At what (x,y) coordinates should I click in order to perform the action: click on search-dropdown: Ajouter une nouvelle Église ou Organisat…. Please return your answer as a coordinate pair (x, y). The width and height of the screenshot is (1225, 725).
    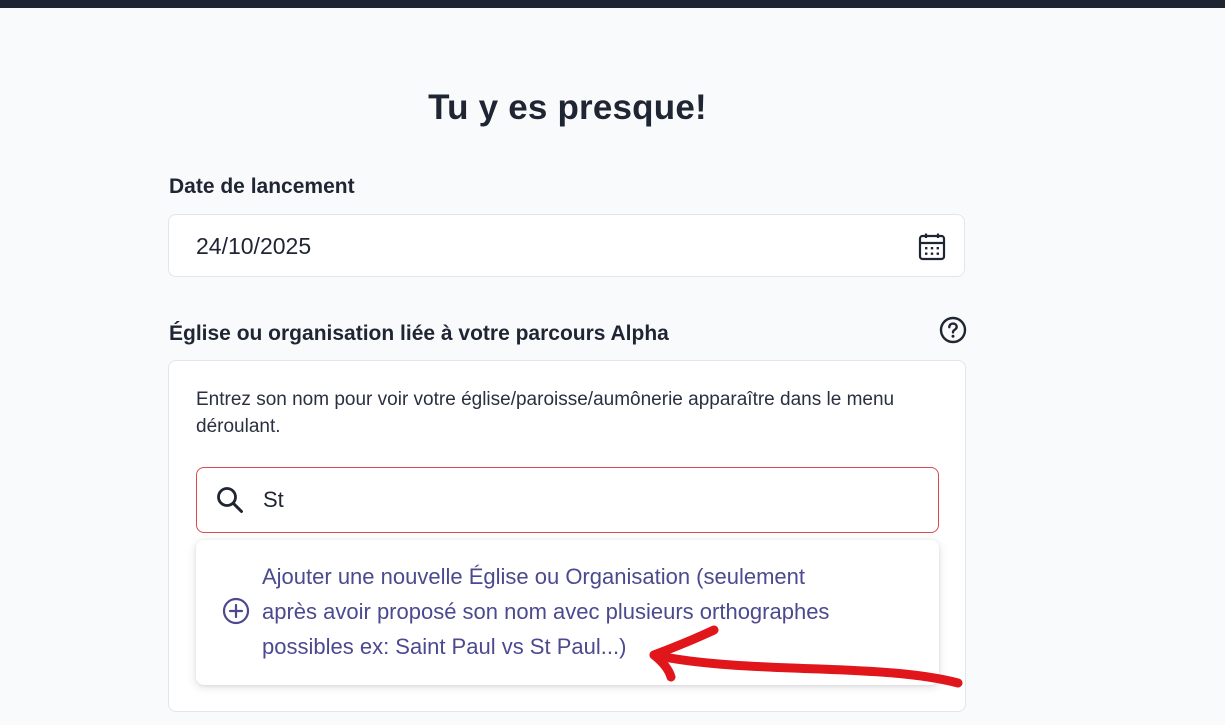
    Looking at the image, I should click on (567, 612).